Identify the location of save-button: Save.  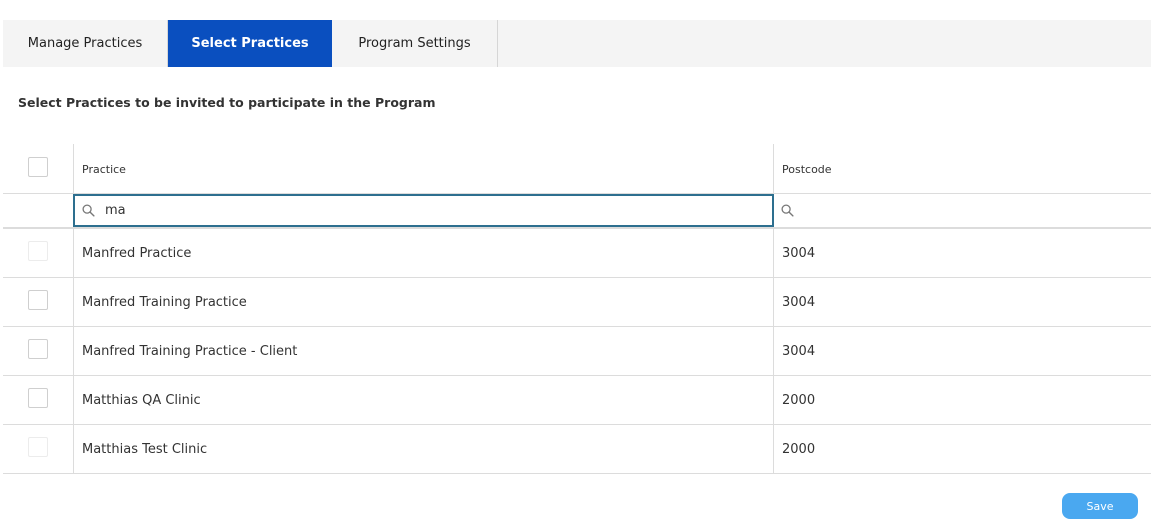
(1100, 506).